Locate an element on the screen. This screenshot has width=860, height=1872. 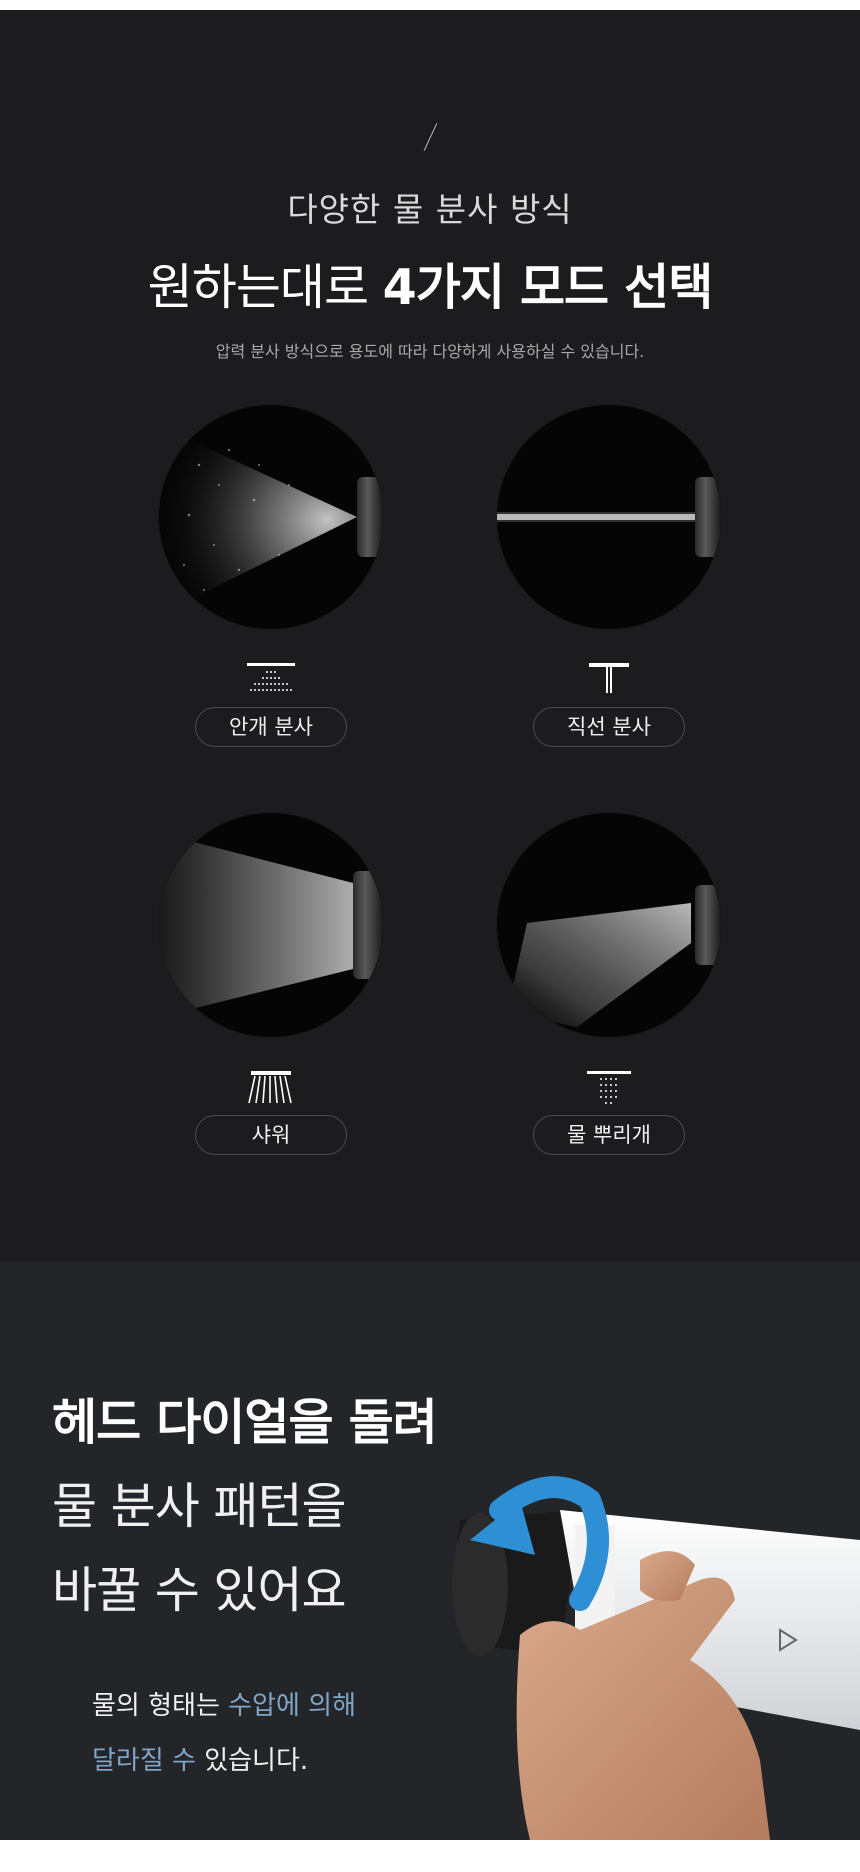
section-subtitle: 다양한 물 분사 방식 is located at coordinates (430, 209).